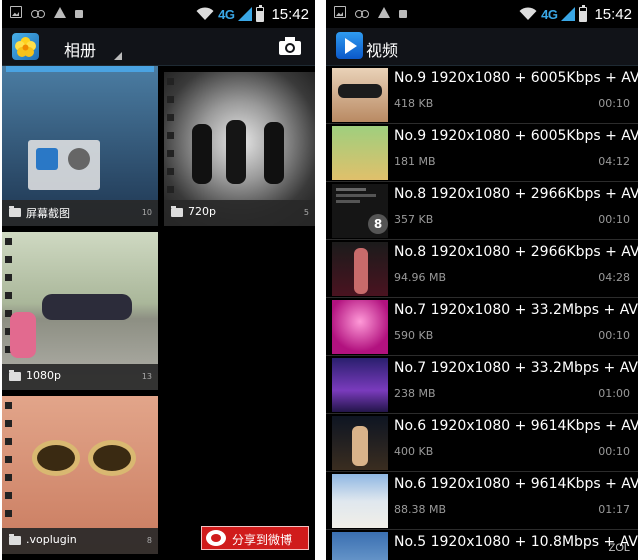 This screenshot has height=560, width=640. I want to click on camera-icon, so click(290, 46).